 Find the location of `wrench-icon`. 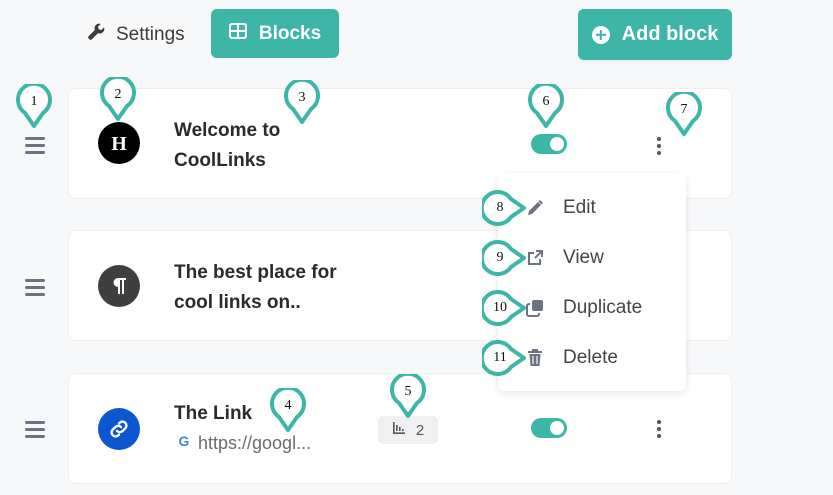

wrench-icon is located at coordinates (96, 35).